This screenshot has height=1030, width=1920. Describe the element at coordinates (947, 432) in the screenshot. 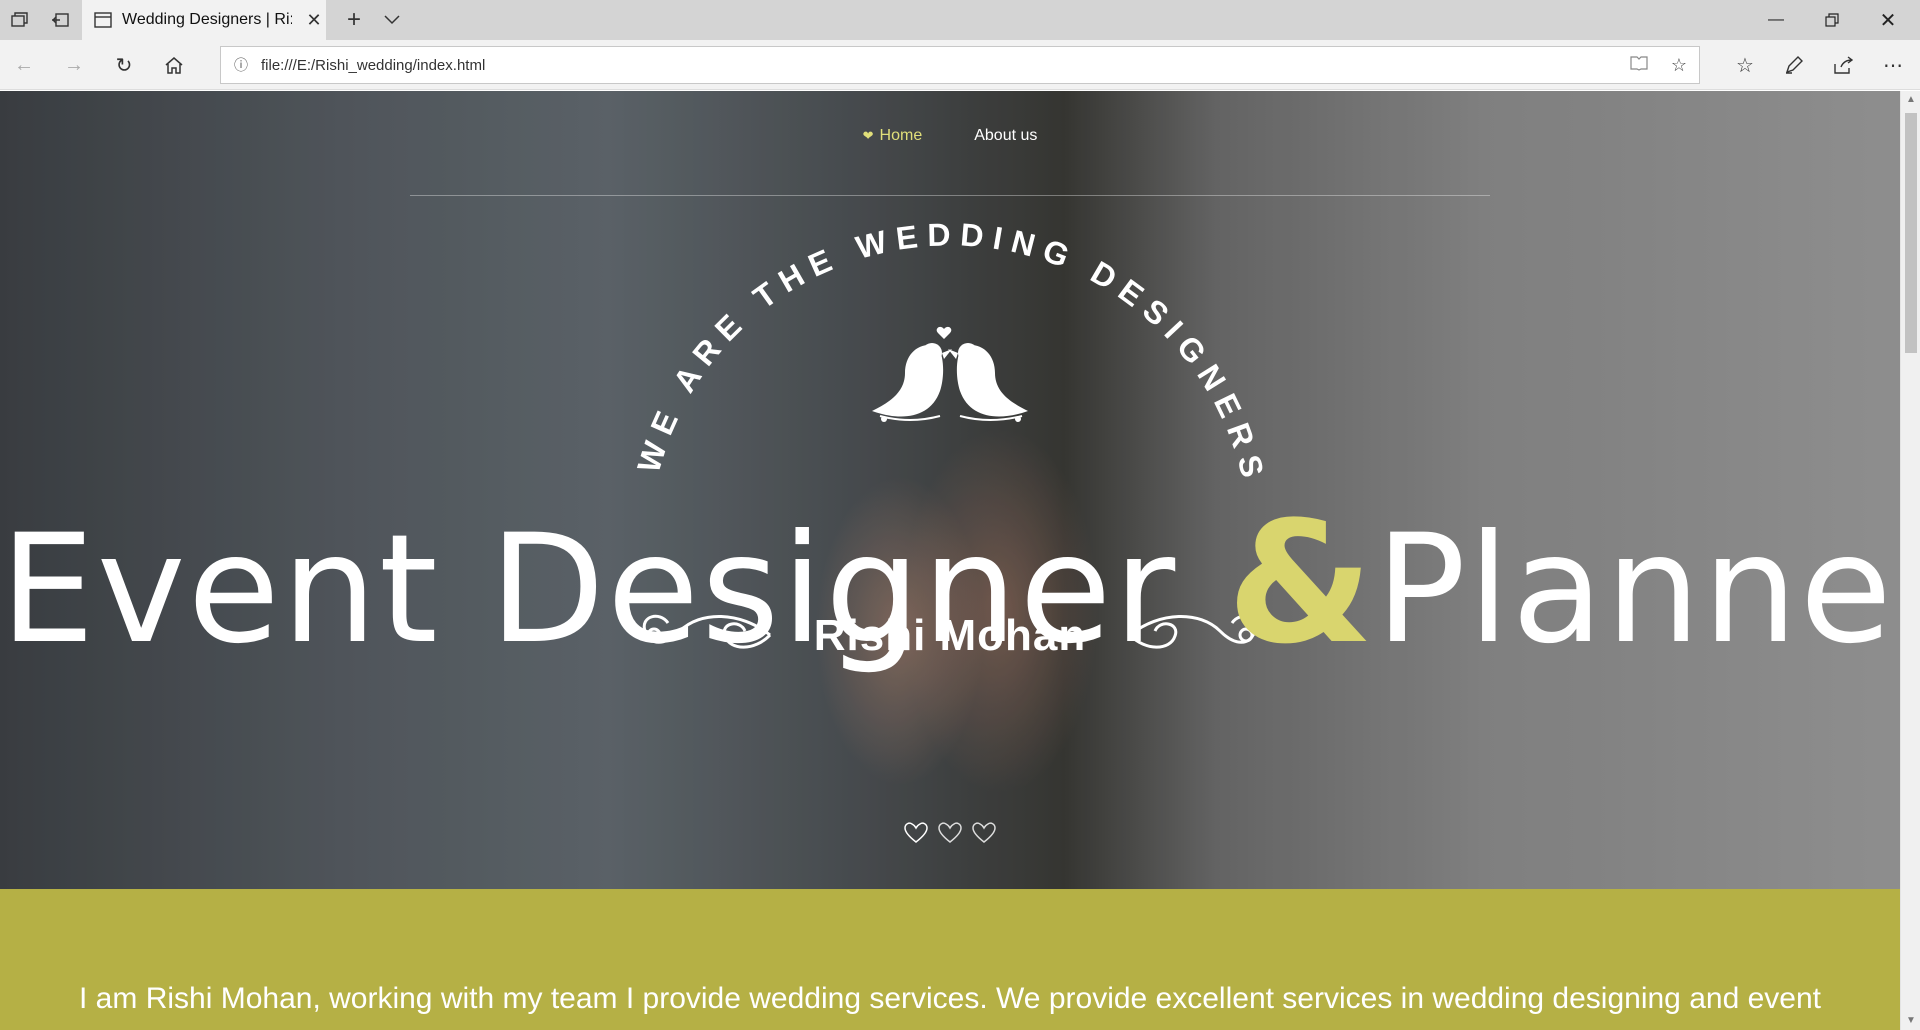

I see `logo-emblem: WE ARE THE WEDDING DESIGNERS` at that location.